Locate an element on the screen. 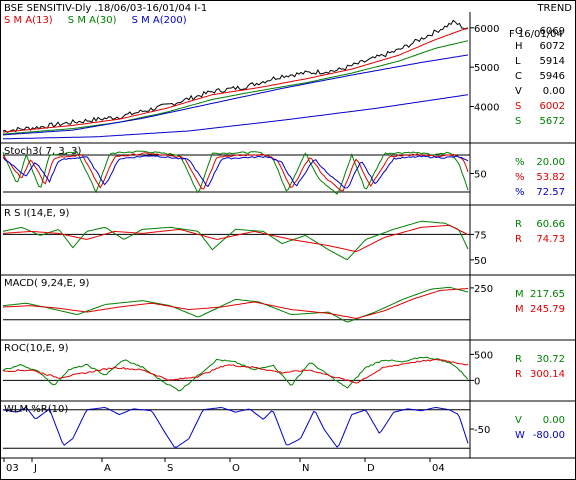 This screenshot has width=576, height=480. tick-label: 0 is located at coordinates (477, 381).